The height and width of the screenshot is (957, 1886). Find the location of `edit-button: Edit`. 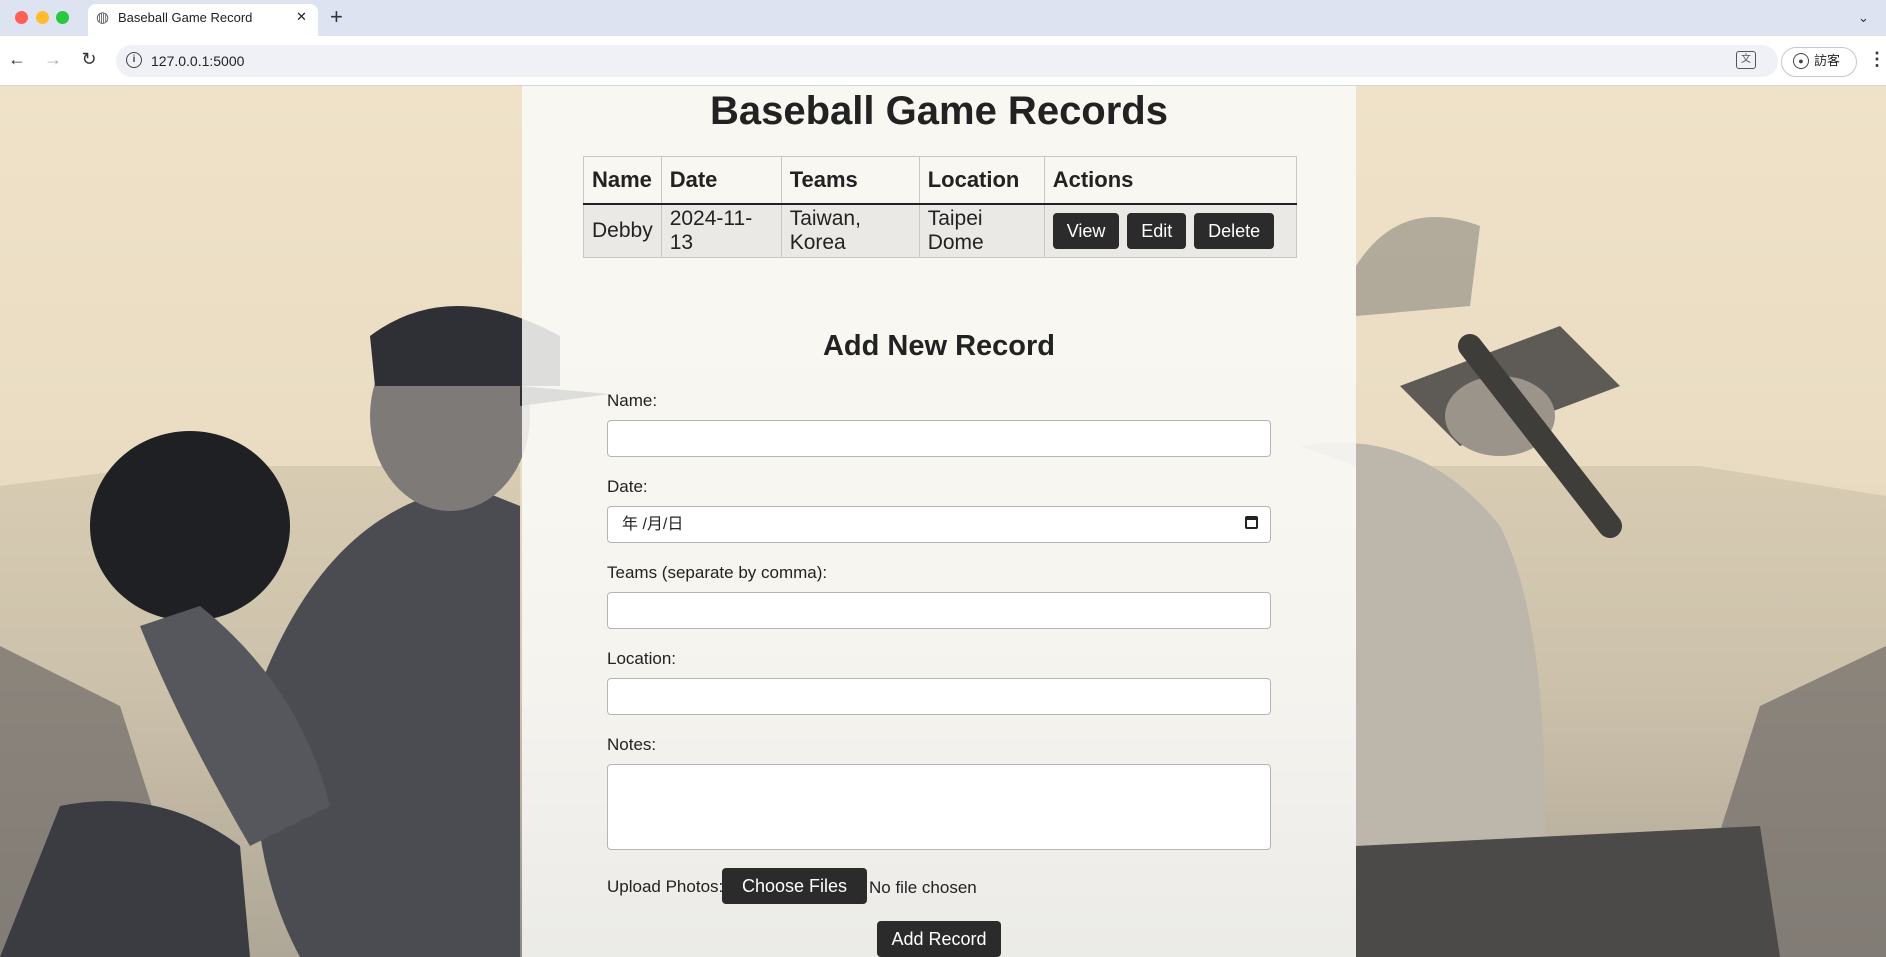

edit-button: Edit is located at coordinates (1157, 231).